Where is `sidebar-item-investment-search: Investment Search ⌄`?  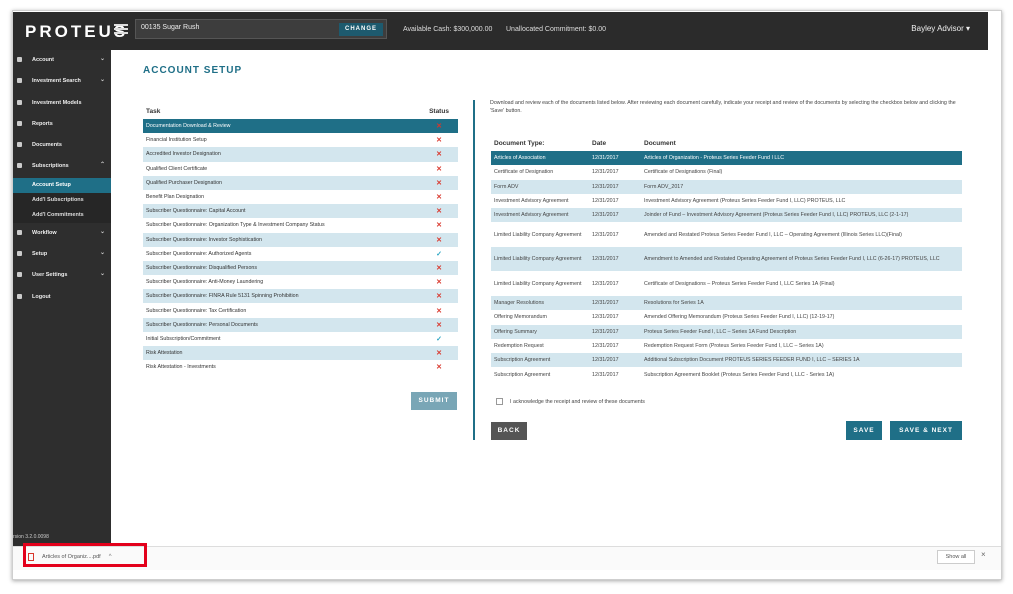 sidebar-item-investment-search: Investment Search ⌄ is located at coordinates (62, 81).